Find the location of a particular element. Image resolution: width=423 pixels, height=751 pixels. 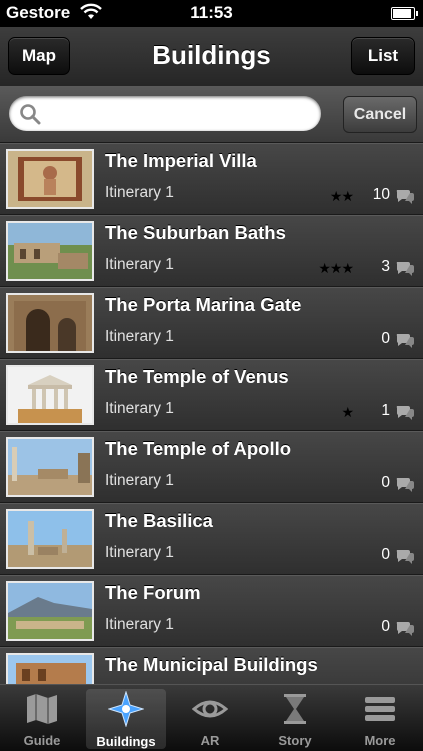

search-icon is located at coordinates (30, 116).